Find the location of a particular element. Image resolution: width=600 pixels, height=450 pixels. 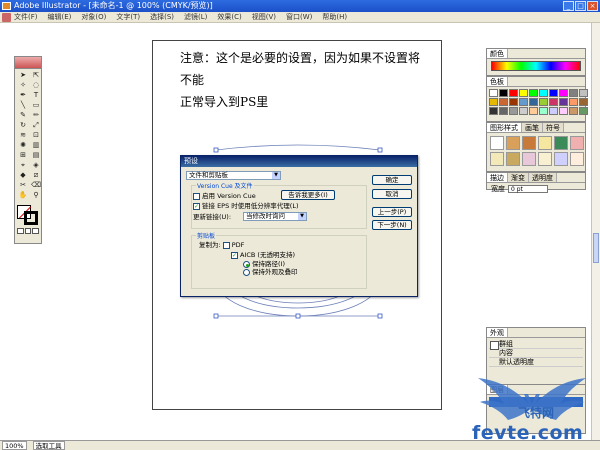

menu-type: 文字(T) is located at coordinates (128, 17).